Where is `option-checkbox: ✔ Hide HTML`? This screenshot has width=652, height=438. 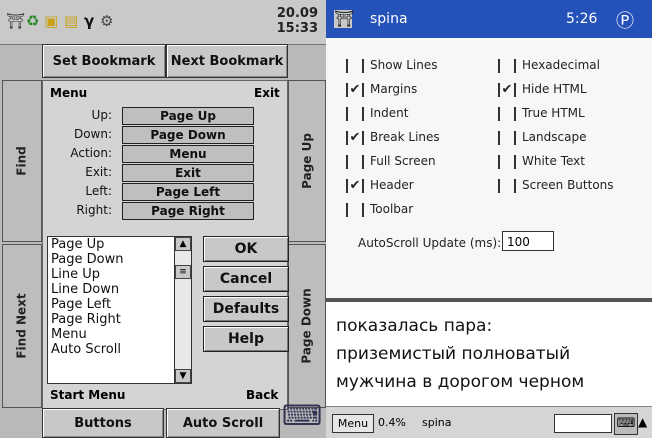 option-checkbox: ✔ Hide HTML is located at coordinates (542, 89).